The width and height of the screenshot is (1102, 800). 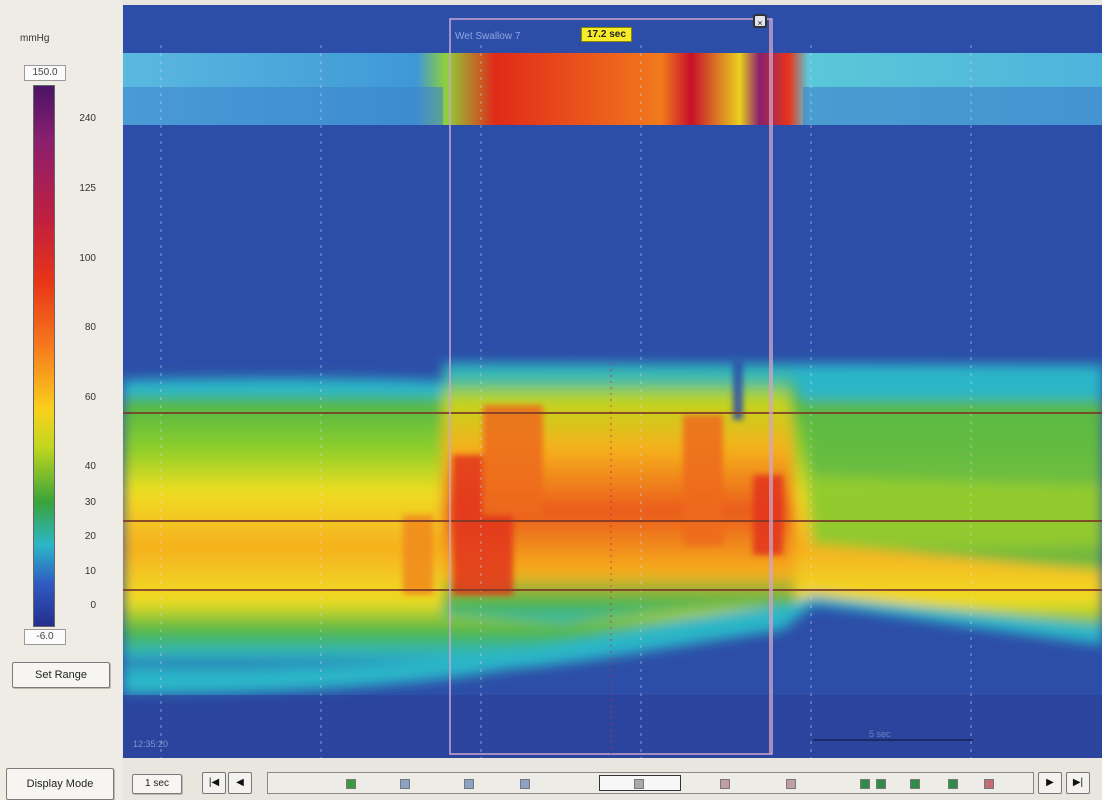 I want to click on scale-tick: 60, so click(x=90, y=397).